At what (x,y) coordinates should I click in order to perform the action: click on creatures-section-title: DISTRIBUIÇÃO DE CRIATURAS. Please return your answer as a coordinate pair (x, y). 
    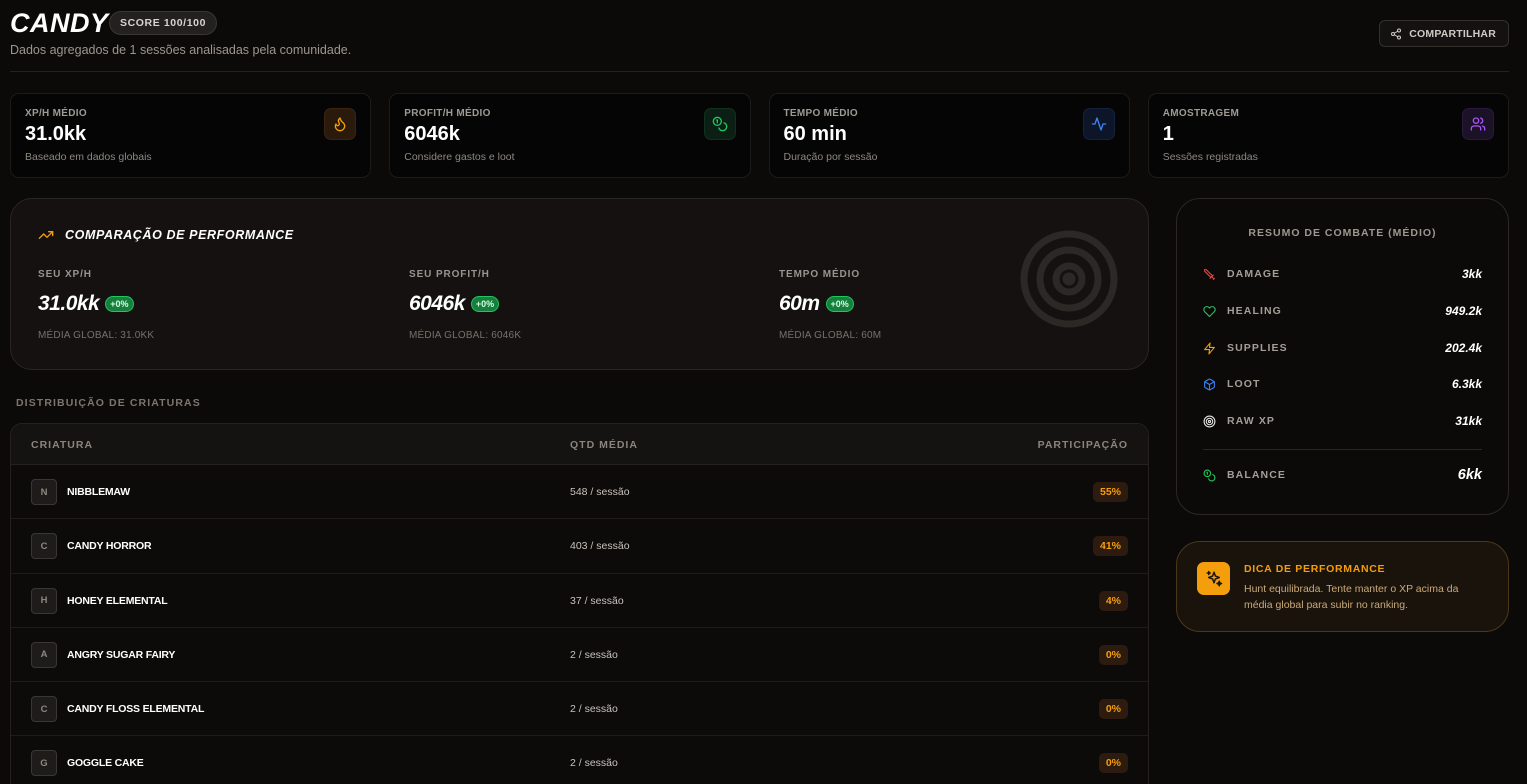
    Looking at the image, I should click on (108, 403).